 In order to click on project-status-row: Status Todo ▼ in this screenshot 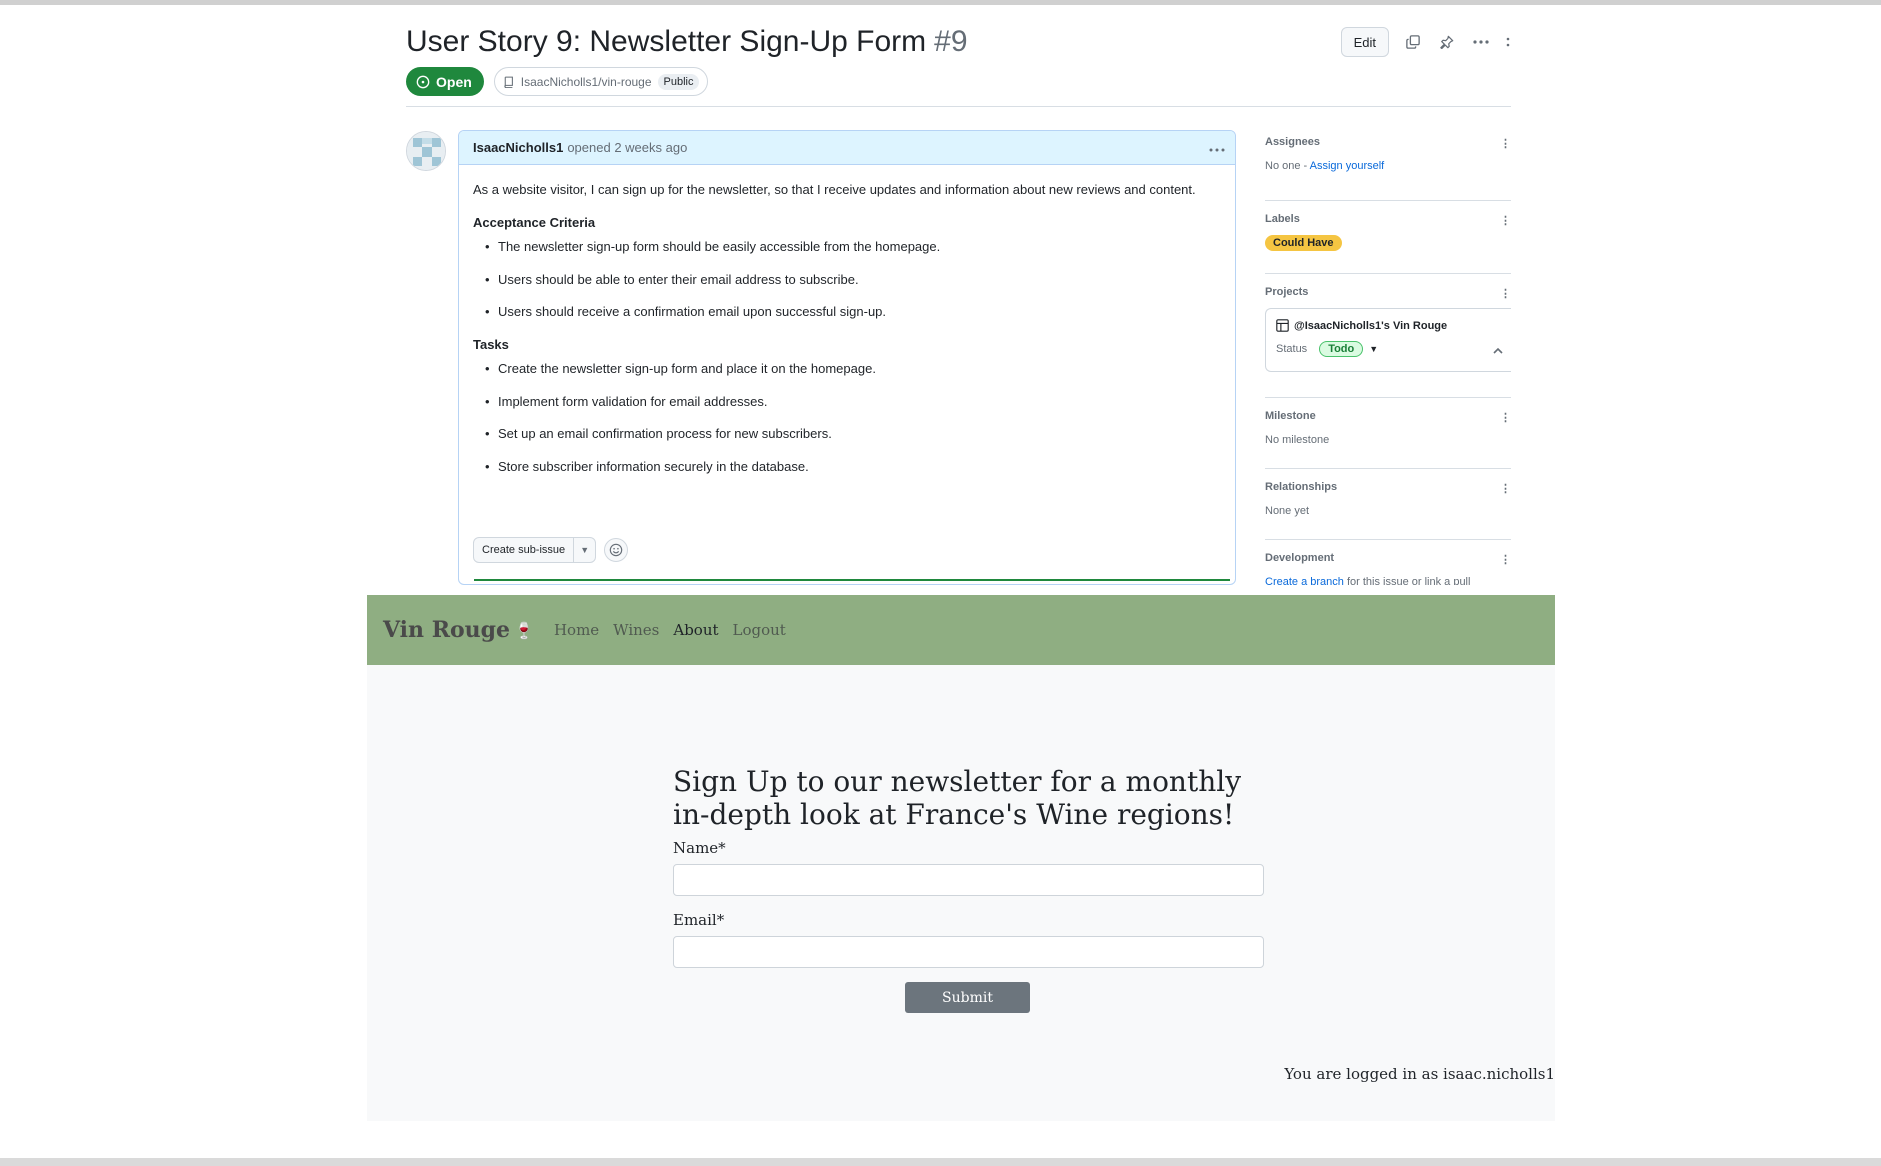, I will do `click(1388, 349)`.